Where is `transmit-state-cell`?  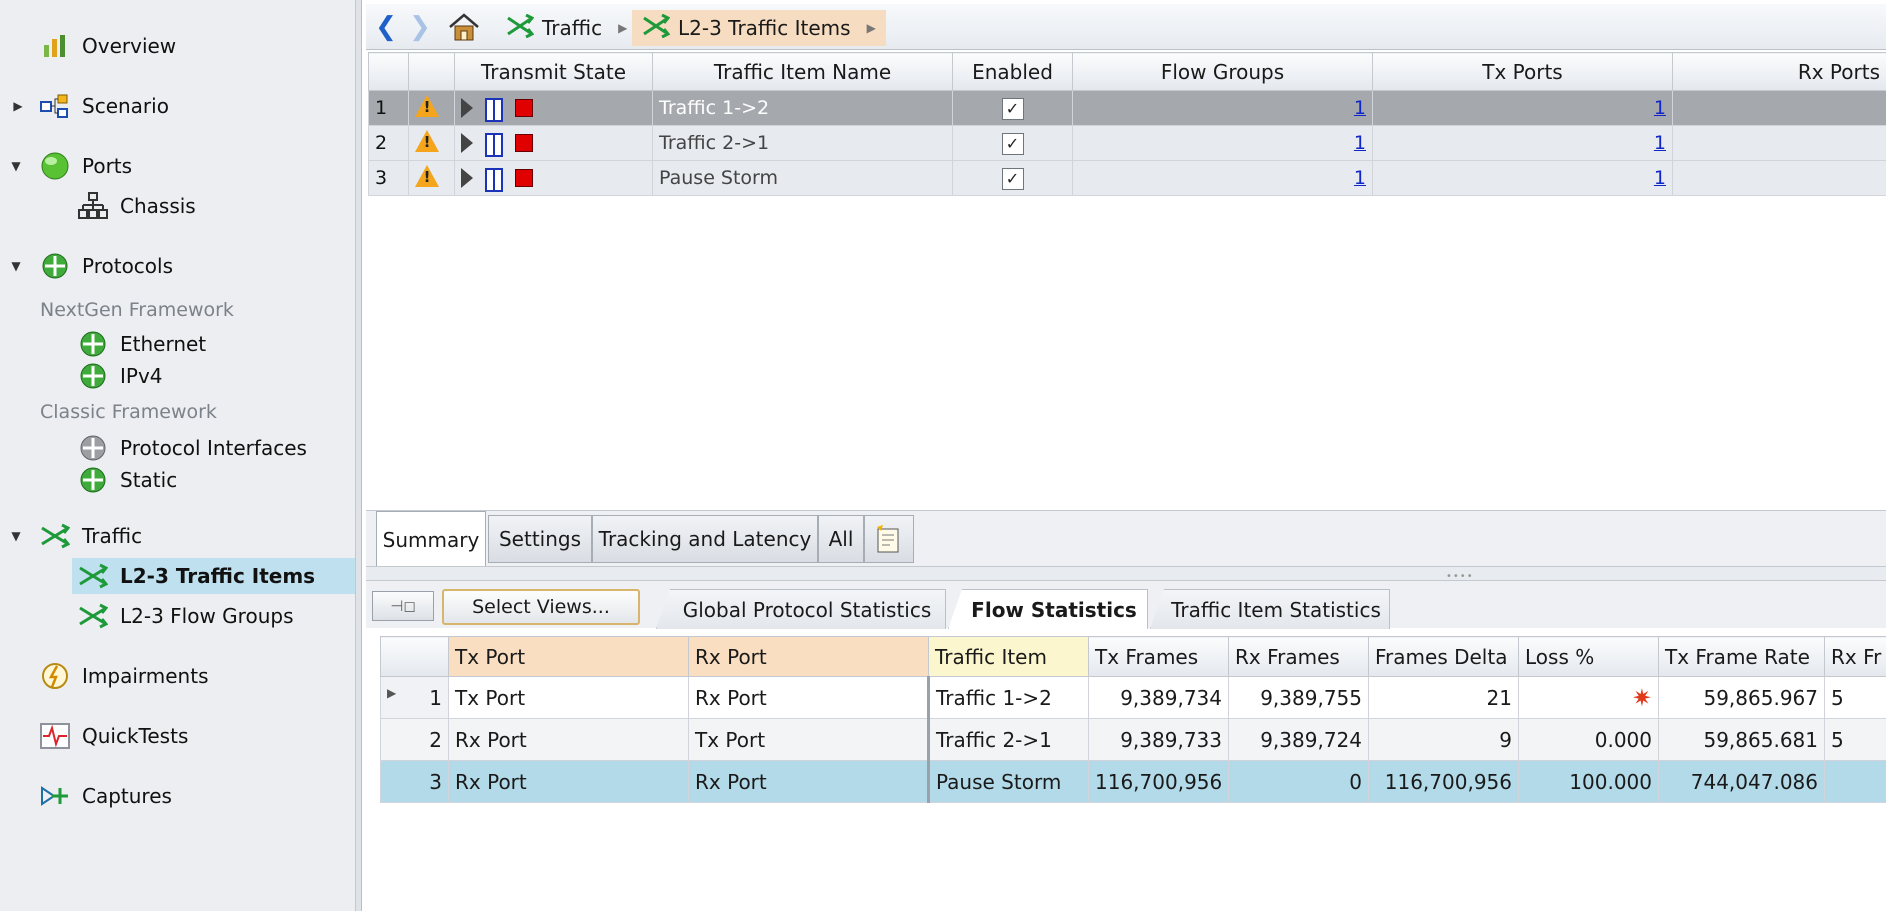 transmit-state-cell is located at coordinates (553, 178).